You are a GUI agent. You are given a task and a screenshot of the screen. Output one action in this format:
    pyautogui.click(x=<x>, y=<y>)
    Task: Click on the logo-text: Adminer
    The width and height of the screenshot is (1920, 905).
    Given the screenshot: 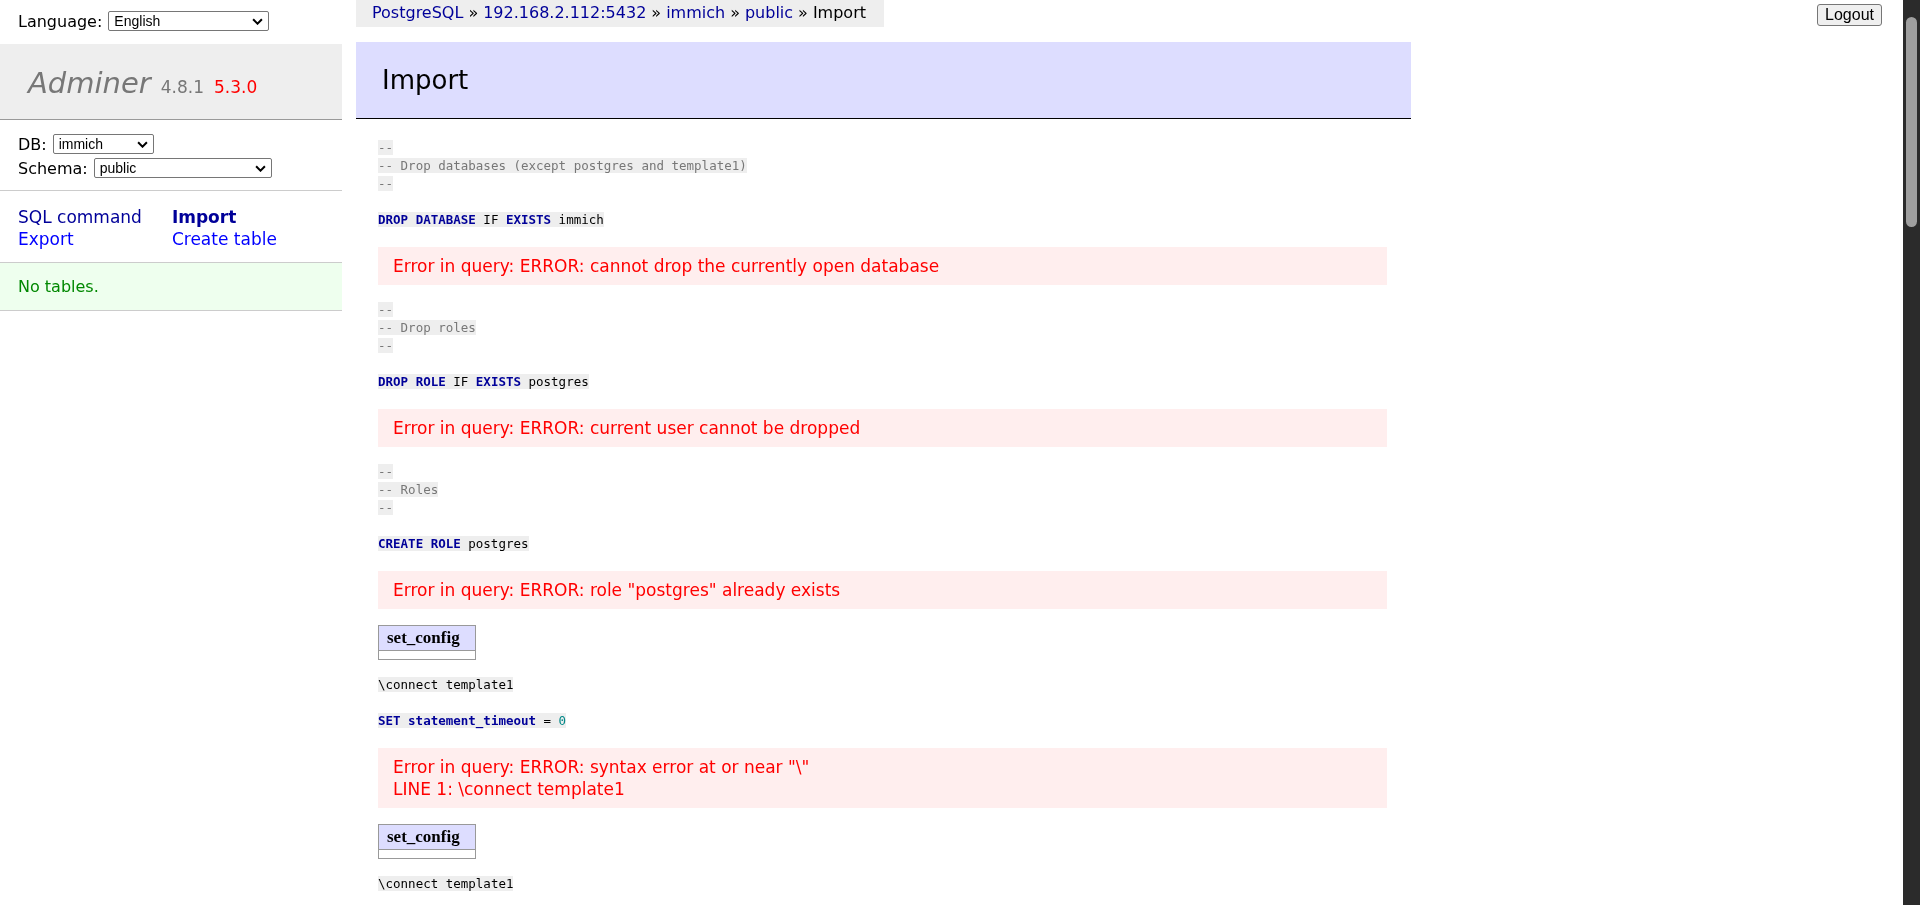 What is the action you would take?
    pyautogui.click(x=89, y=83)
    